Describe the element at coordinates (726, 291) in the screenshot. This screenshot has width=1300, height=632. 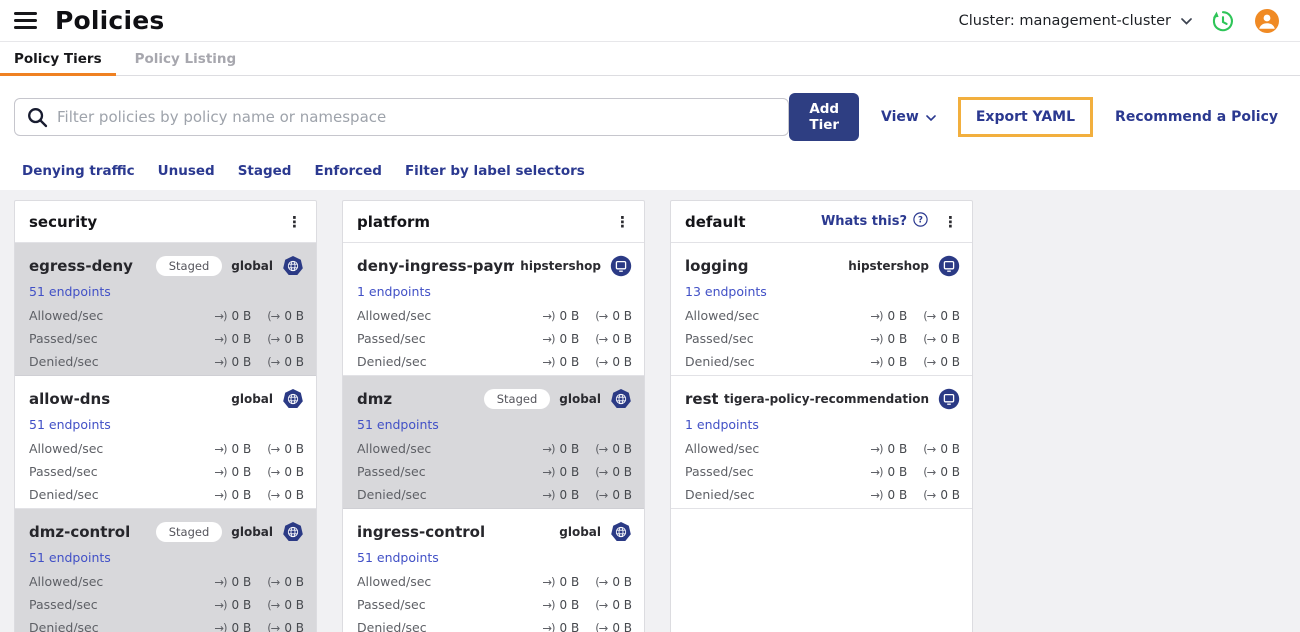
I see `endpoints-link: 13 endpoints` at that location.